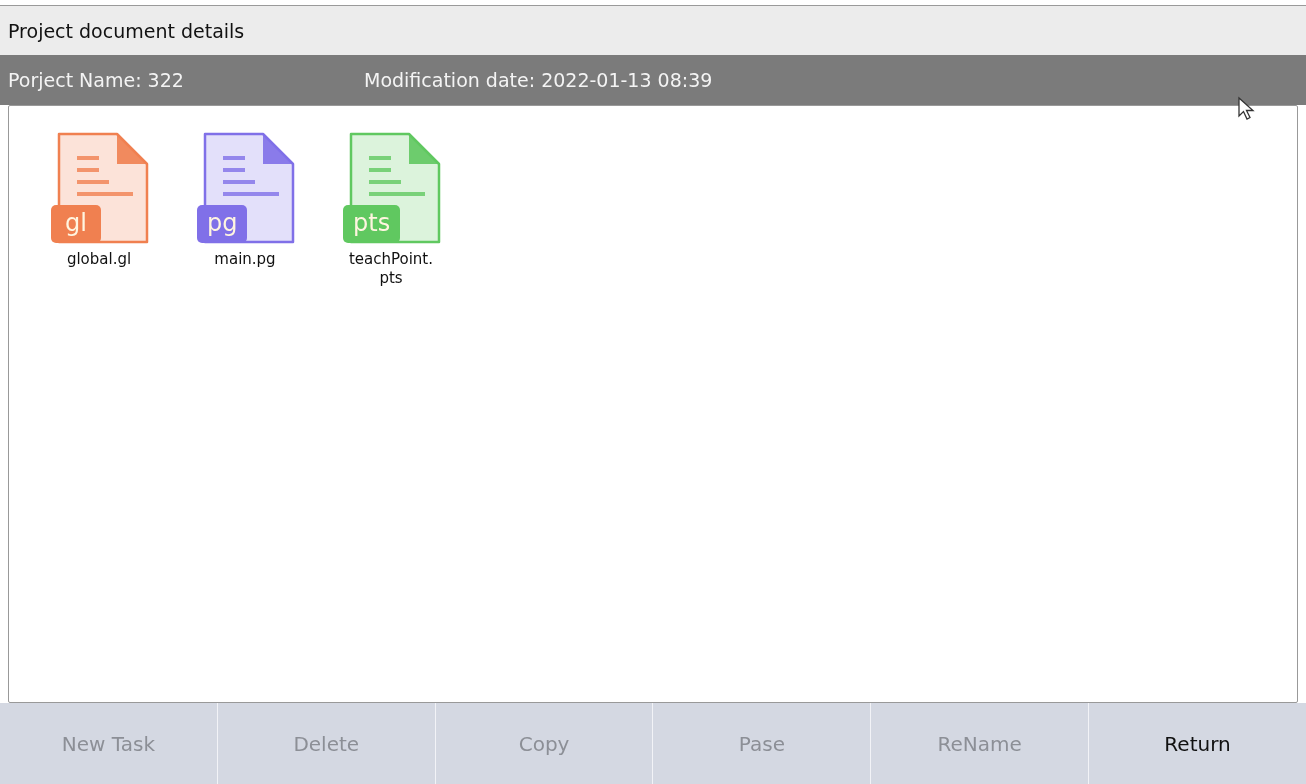  Describe the element at coordinates (126, 30) in the screenshot. I see `window-title: Project document details` at that location.